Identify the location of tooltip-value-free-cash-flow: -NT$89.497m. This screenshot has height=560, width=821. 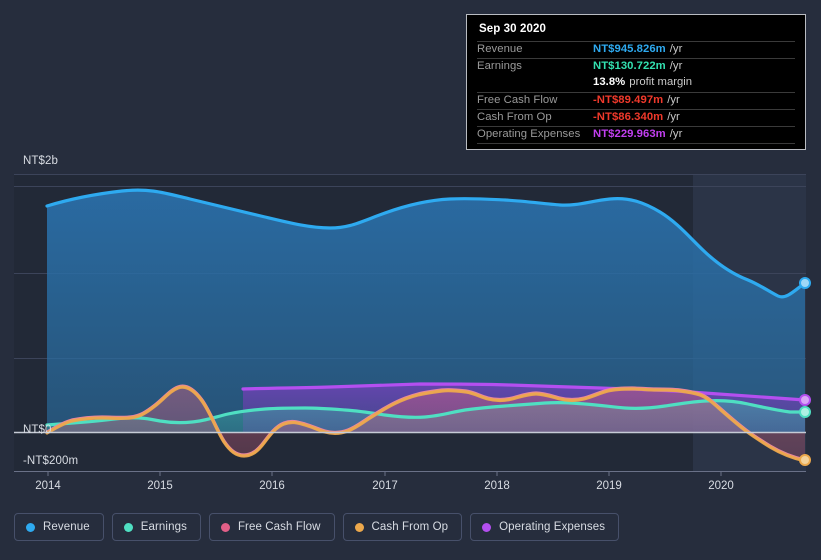
(628, 100).